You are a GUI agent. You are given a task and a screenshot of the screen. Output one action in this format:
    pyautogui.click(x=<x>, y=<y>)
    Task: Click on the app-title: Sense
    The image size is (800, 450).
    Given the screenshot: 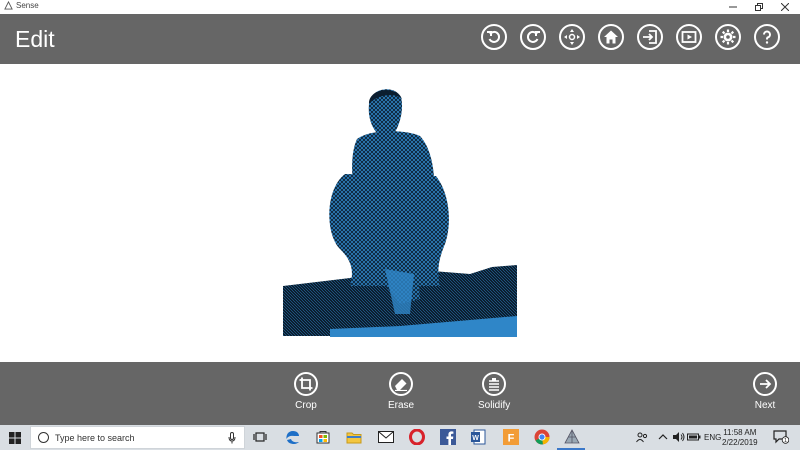 What is the action you would take?
    pyautogui.click(x=21, y=5)
    